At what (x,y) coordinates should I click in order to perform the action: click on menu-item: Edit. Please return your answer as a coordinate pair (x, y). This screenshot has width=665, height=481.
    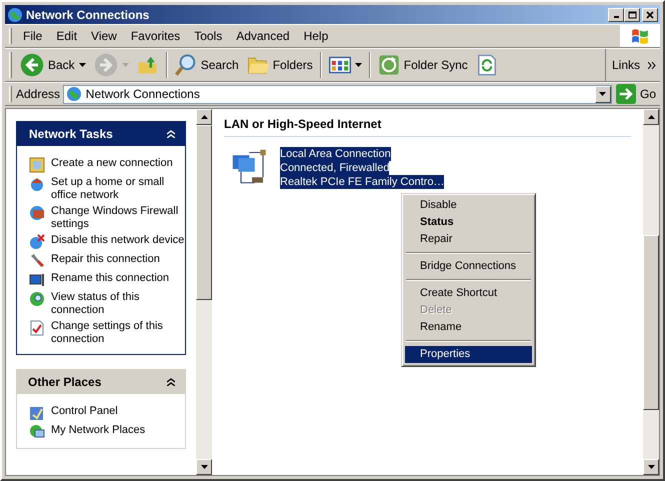
    Looking at the image, I should click on (66, 36).